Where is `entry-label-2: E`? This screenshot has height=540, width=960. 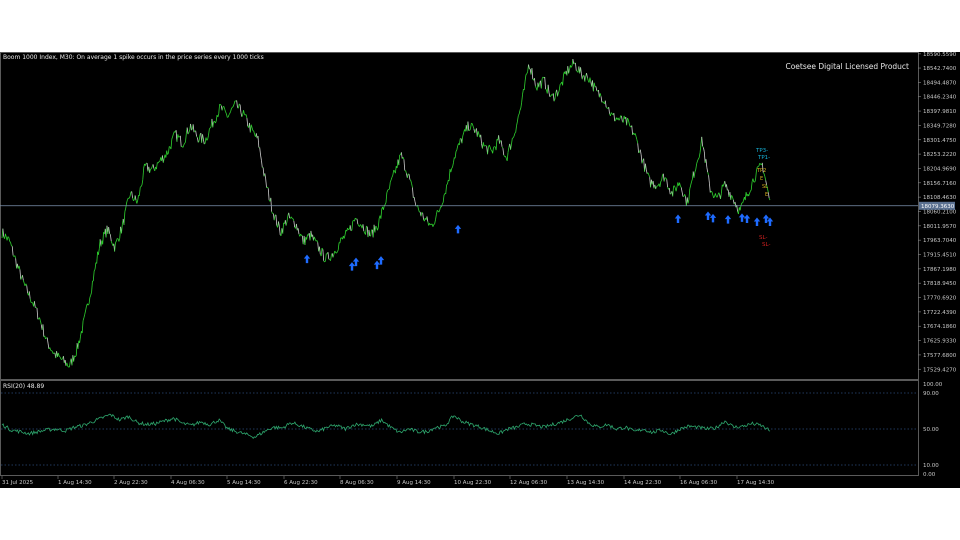 entry-label-2: E is located at coordinates (766, 195).